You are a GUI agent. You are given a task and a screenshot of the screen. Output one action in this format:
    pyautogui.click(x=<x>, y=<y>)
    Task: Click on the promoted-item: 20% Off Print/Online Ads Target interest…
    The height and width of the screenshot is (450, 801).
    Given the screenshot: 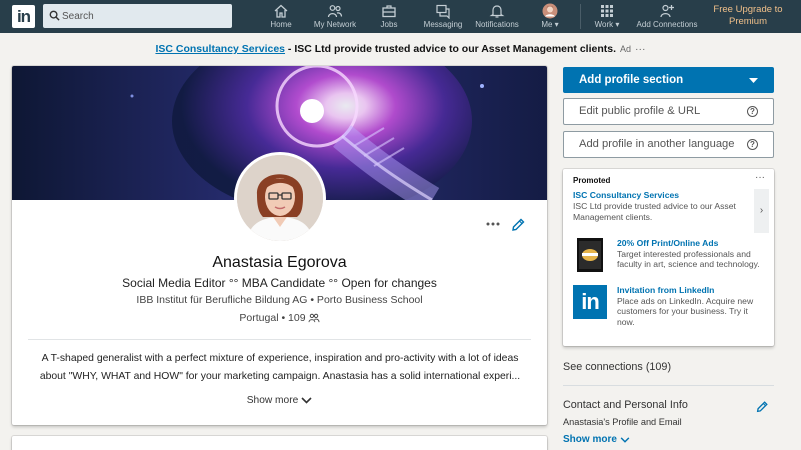 What is the action you would take?
    pyautogui.click(x=670, y=258)
    